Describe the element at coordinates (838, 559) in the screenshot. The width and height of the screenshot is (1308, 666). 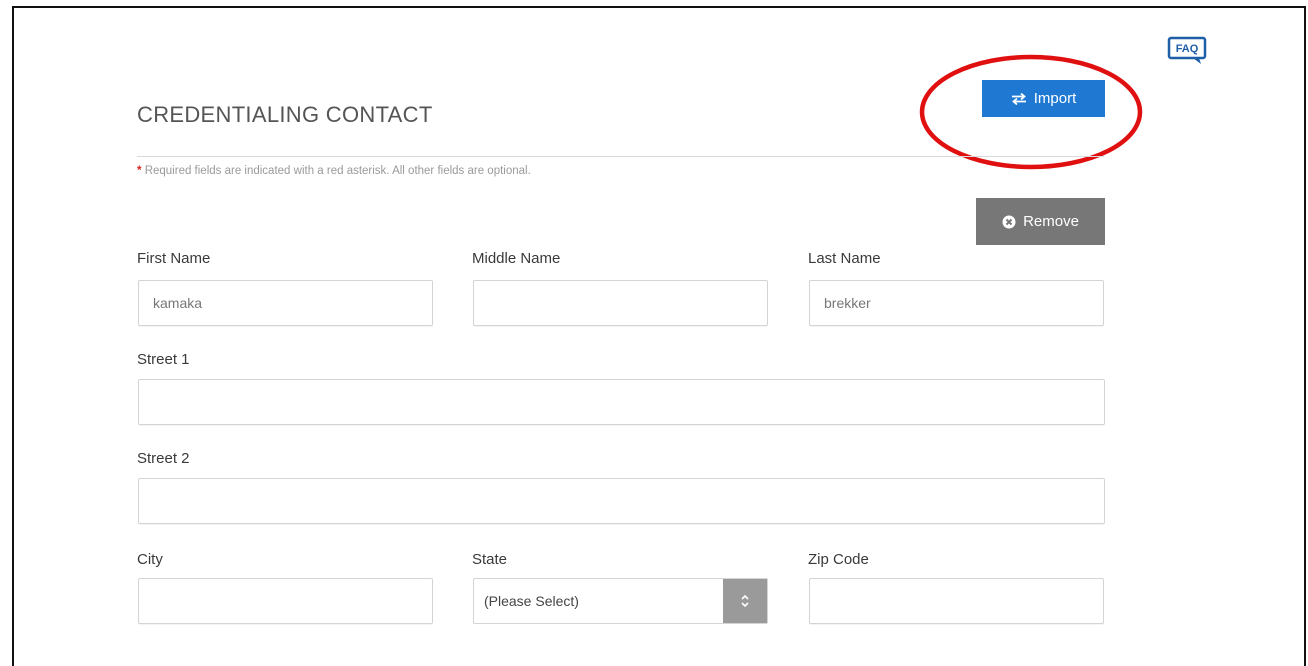
I see `zip-code-label: Zip Code` at that location.